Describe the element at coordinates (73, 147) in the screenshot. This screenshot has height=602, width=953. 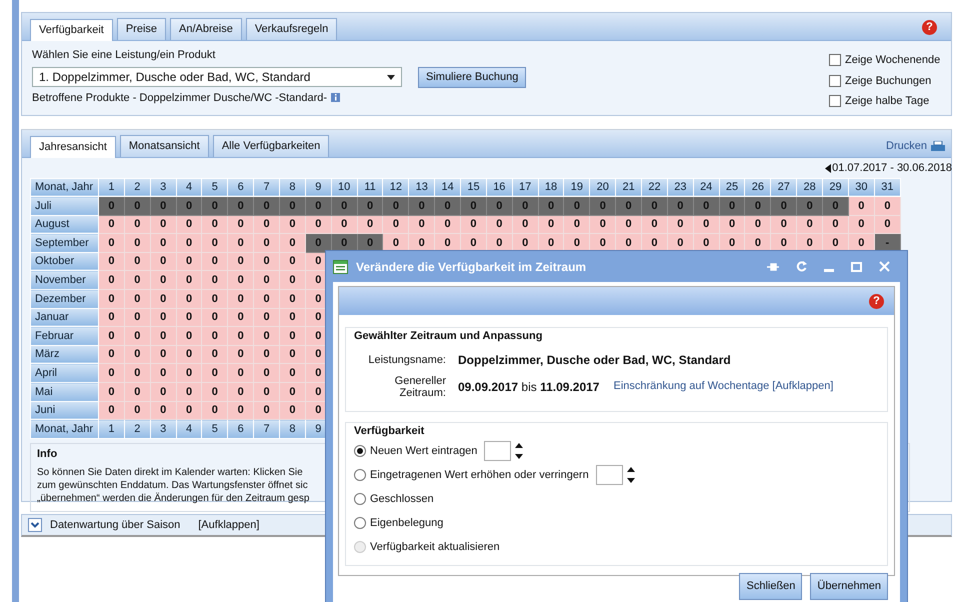
I see `tab: Jahresansicht` at that location.